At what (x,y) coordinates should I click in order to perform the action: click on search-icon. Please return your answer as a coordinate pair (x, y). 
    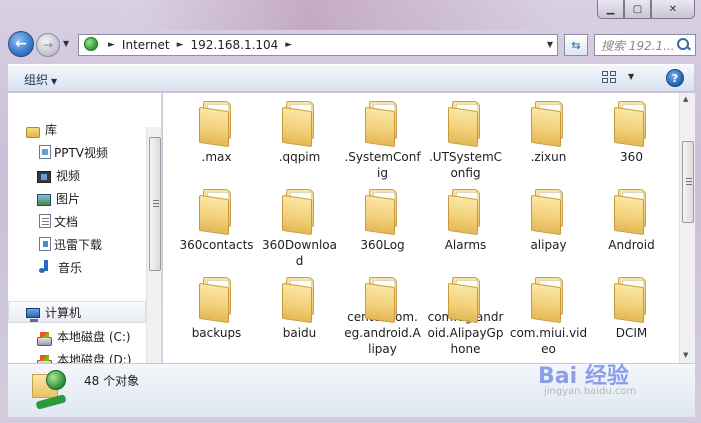
    Looking at the image, I should click on (684, 45).